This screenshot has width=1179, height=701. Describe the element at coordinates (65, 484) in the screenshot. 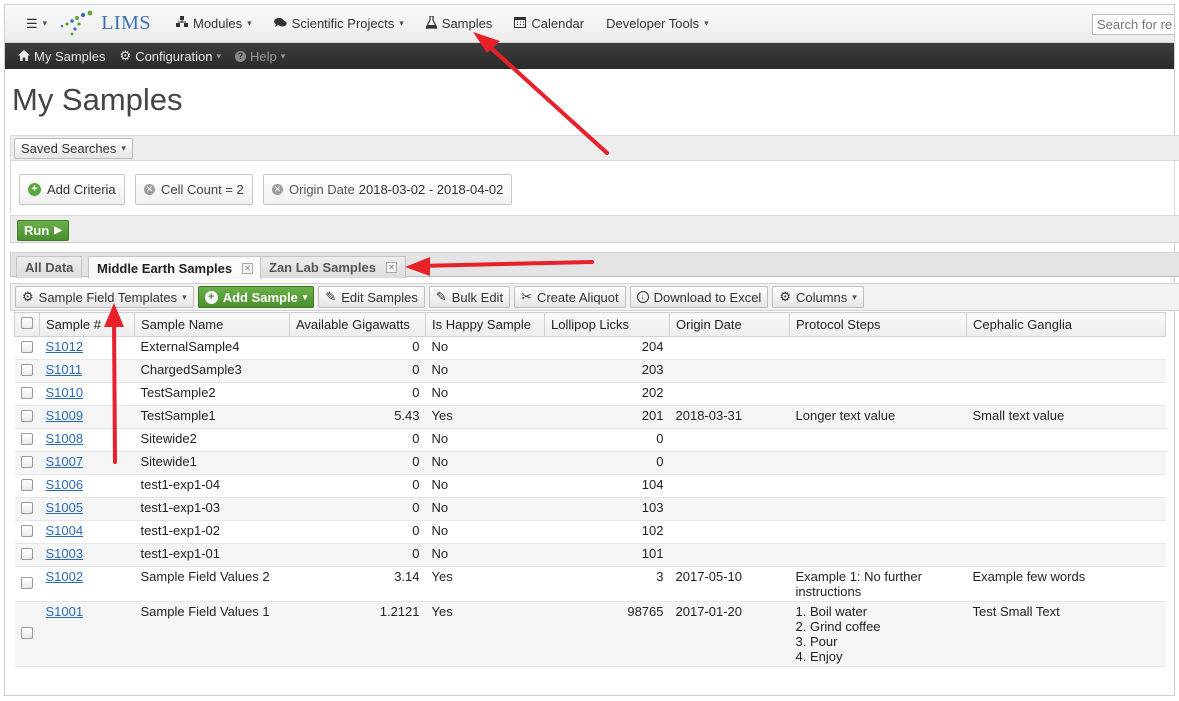

I see `sample-link: S1006` at that location.